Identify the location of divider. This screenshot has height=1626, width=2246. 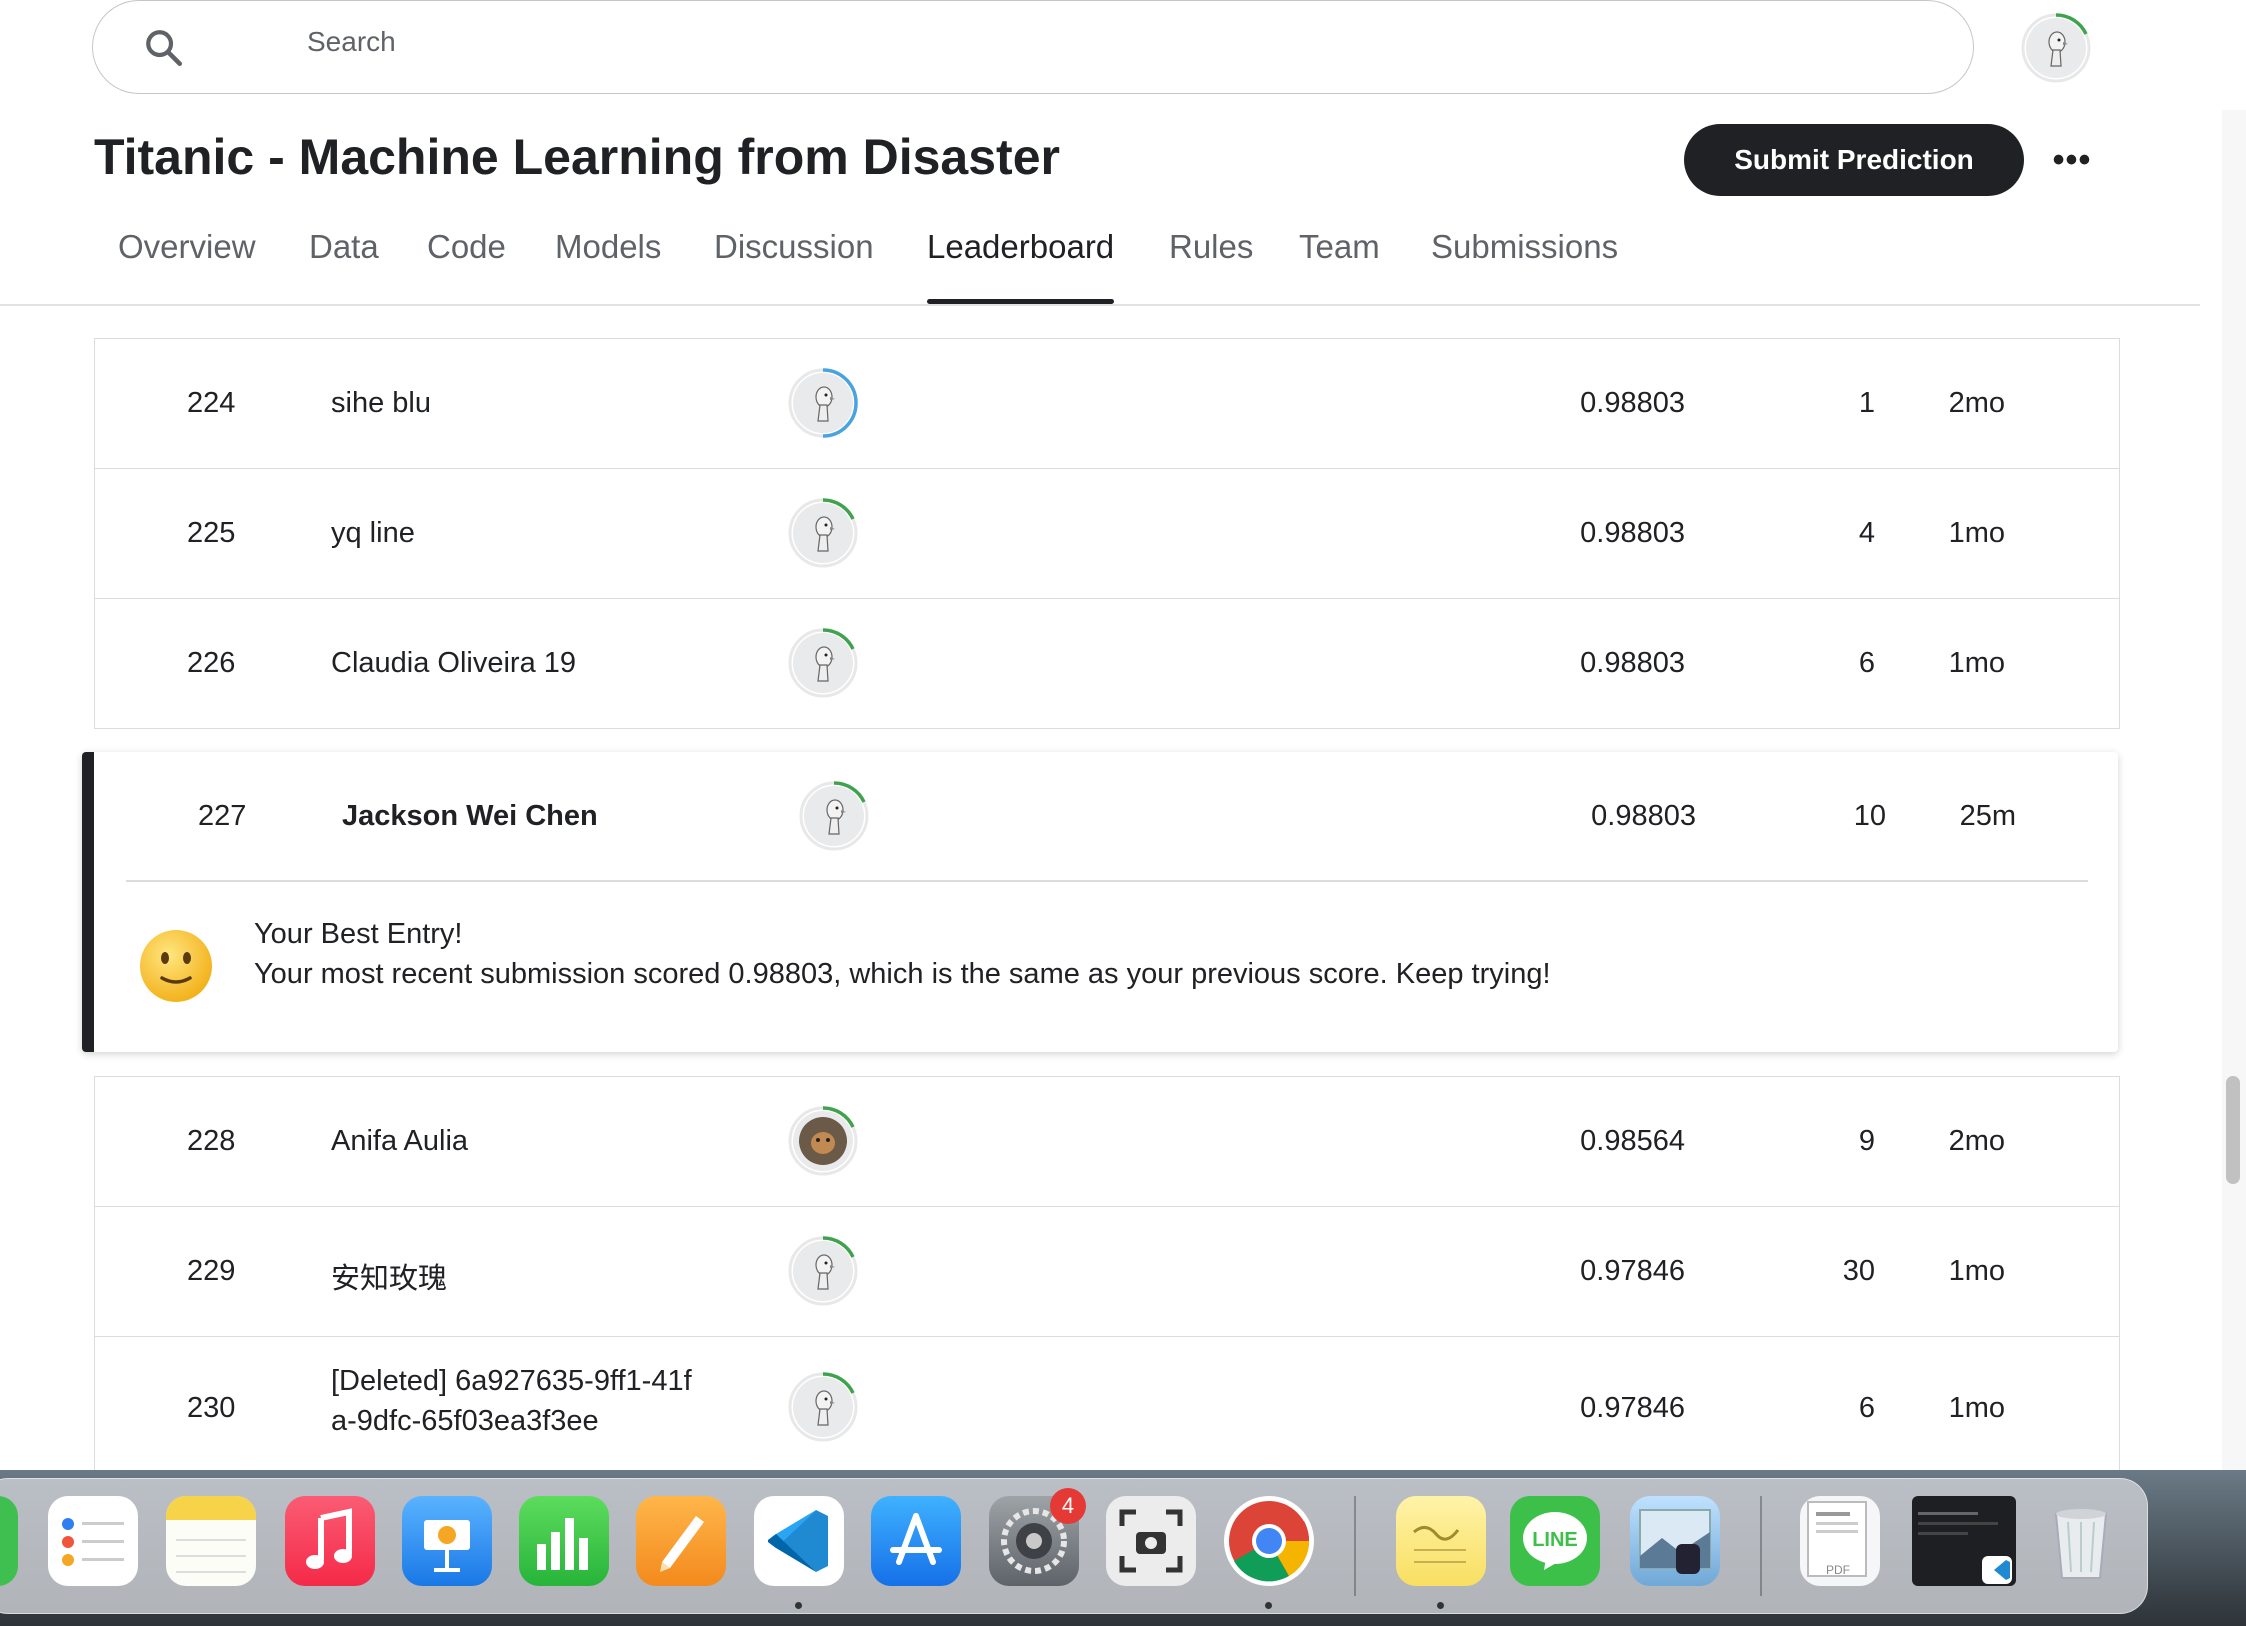
(1107, 881).